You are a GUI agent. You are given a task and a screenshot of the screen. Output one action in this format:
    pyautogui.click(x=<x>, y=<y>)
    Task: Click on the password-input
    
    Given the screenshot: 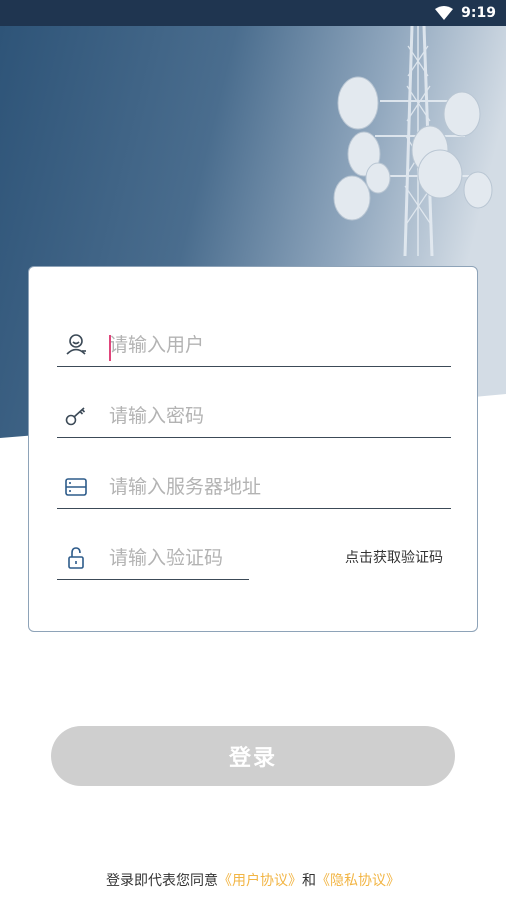 What is the action you would take?
    pyautogui.click(x=269, y=415)
    